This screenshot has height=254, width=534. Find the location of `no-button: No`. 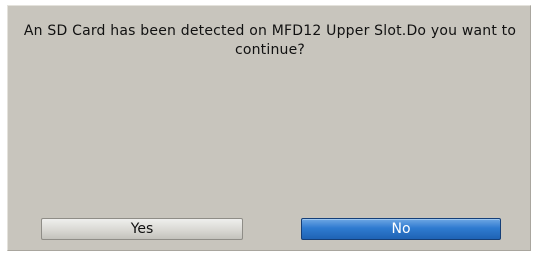

no-button: No is located at coordinates (401, 229).